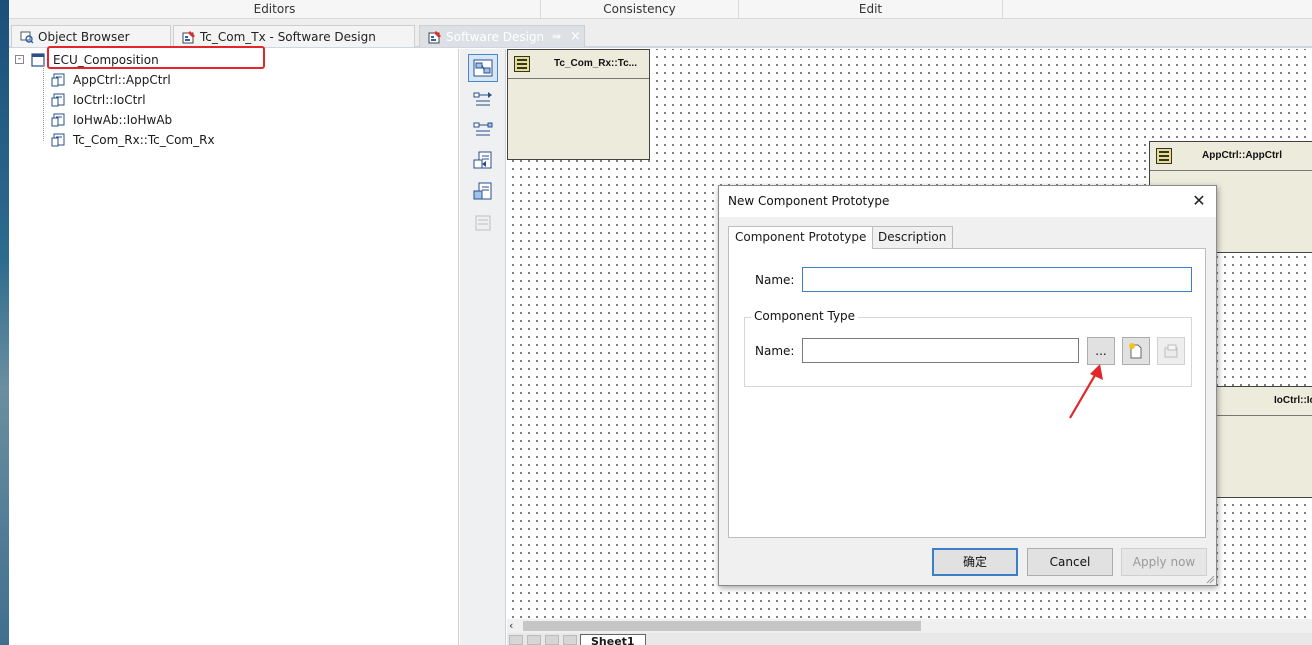 Image resolution: width=1312 pixels, height=645 pixels. Describe the element at coordinates (613, 639) in the screenshot. I see `sheet-tab-sheet1: Sheet1` at that location.